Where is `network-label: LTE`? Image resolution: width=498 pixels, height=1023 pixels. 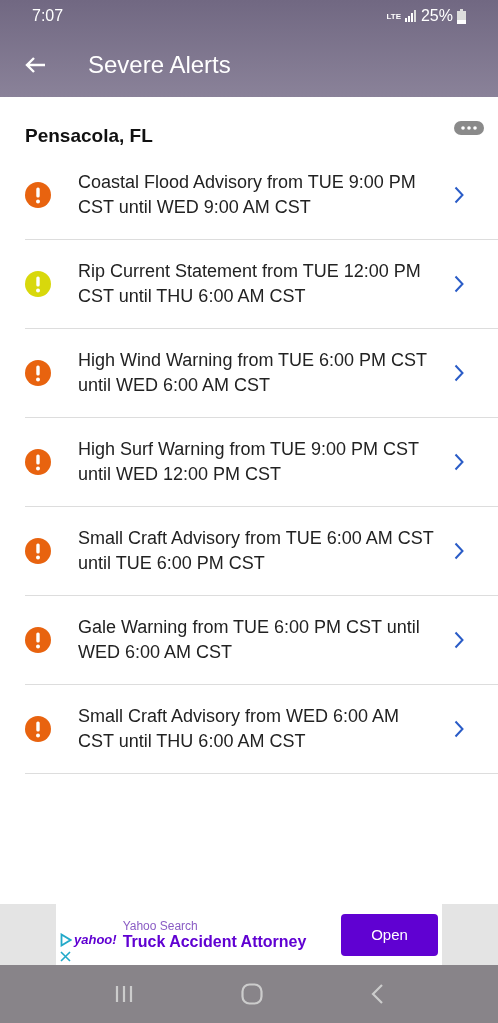
network-label: LTE is located at coordinates (393, 16).